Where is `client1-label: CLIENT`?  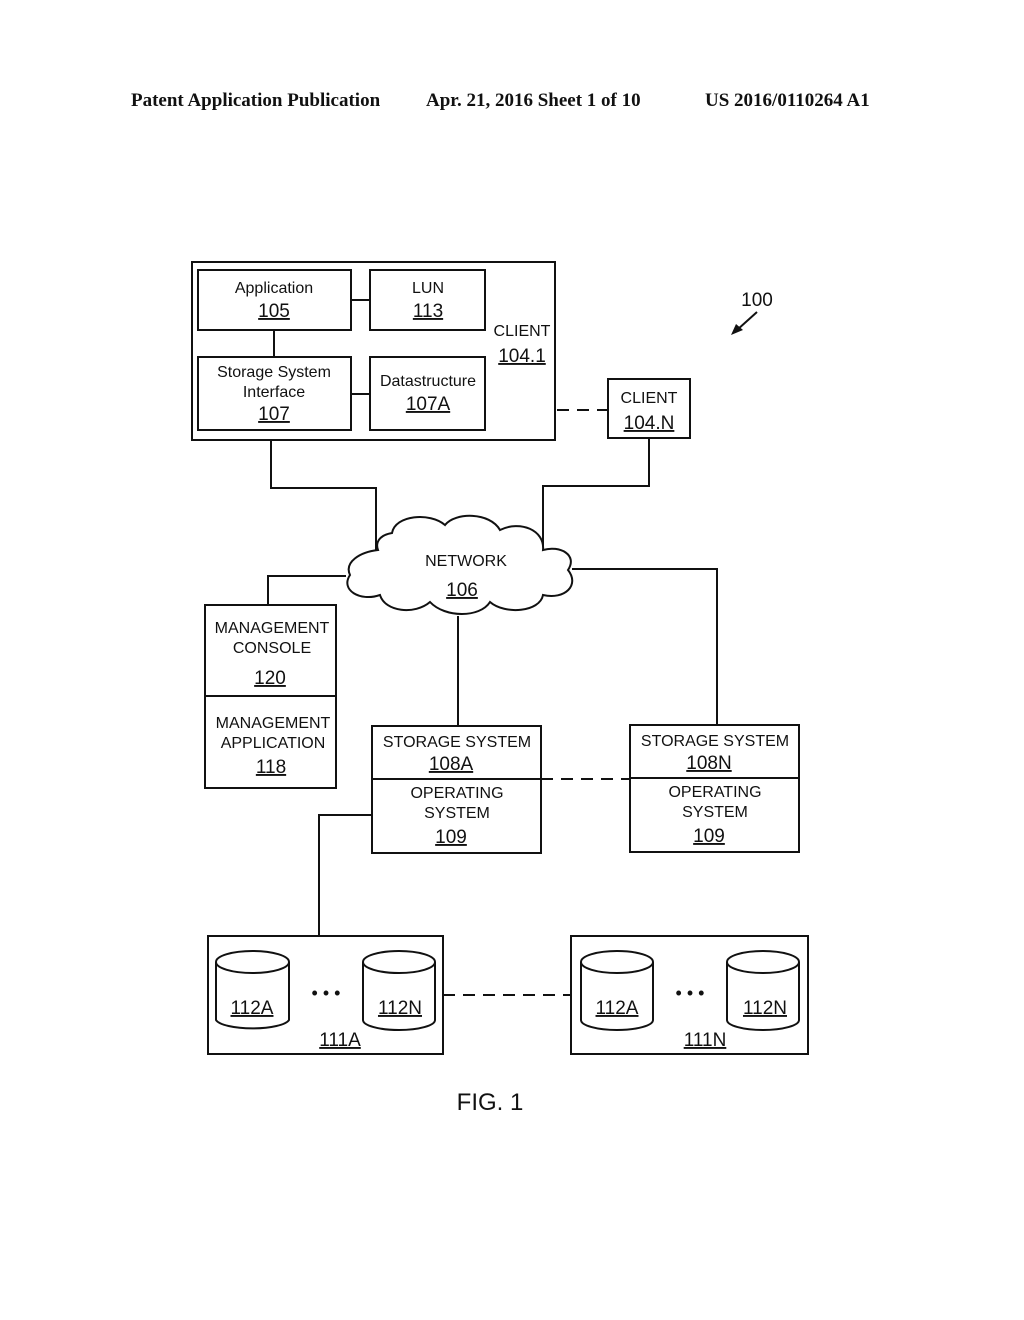 client1-label: CLIENT is located at coordinates (522, 331).